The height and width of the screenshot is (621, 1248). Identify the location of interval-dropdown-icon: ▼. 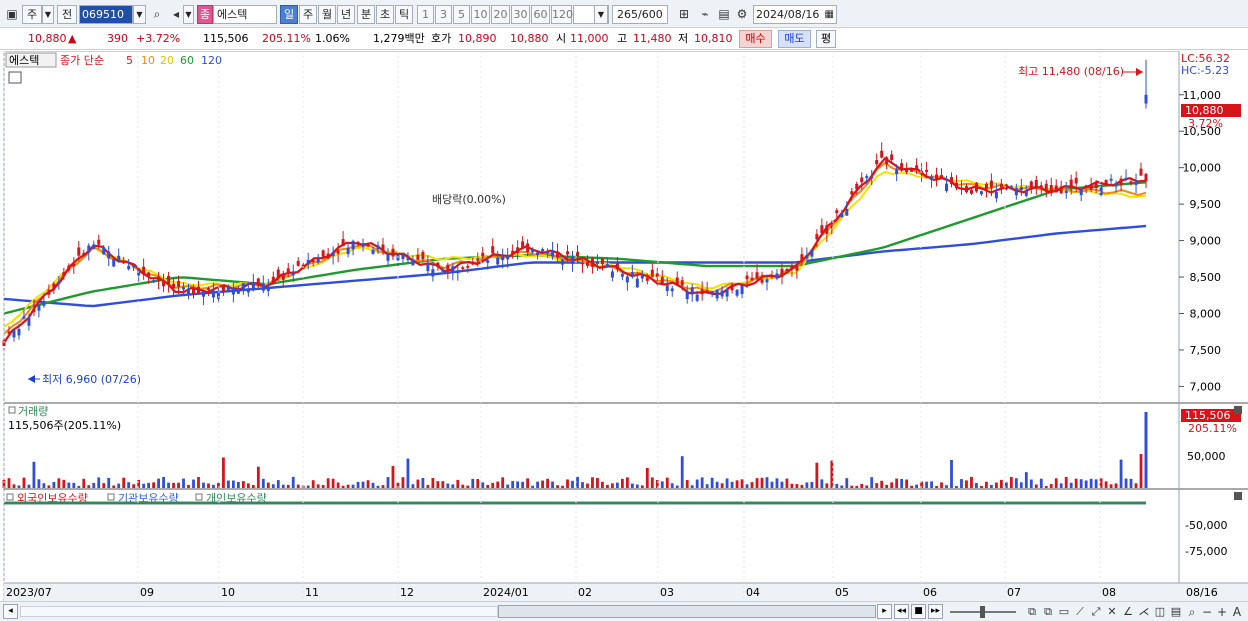
(601, 14).